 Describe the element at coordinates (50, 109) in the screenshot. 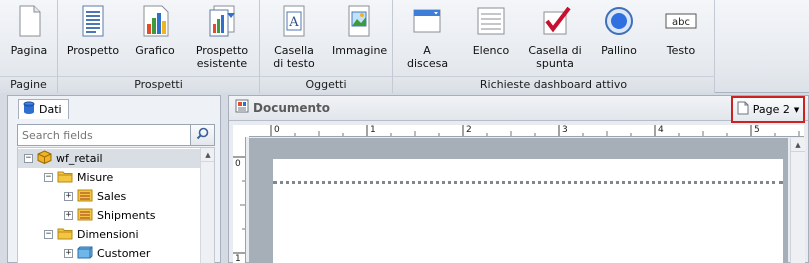

I see `tab-dati-label: Dati` at that location.